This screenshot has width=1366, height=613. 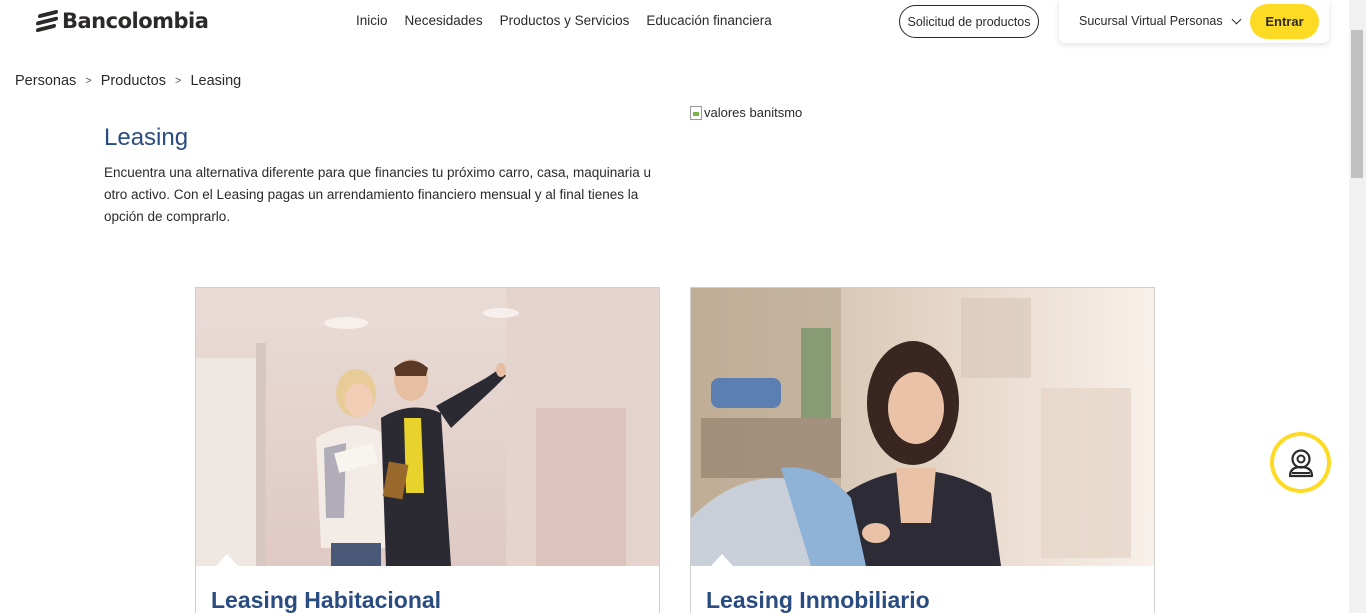 I want to click on nav-item-productos-servicios: Productos y Servicios, so click(x=565, y=20).